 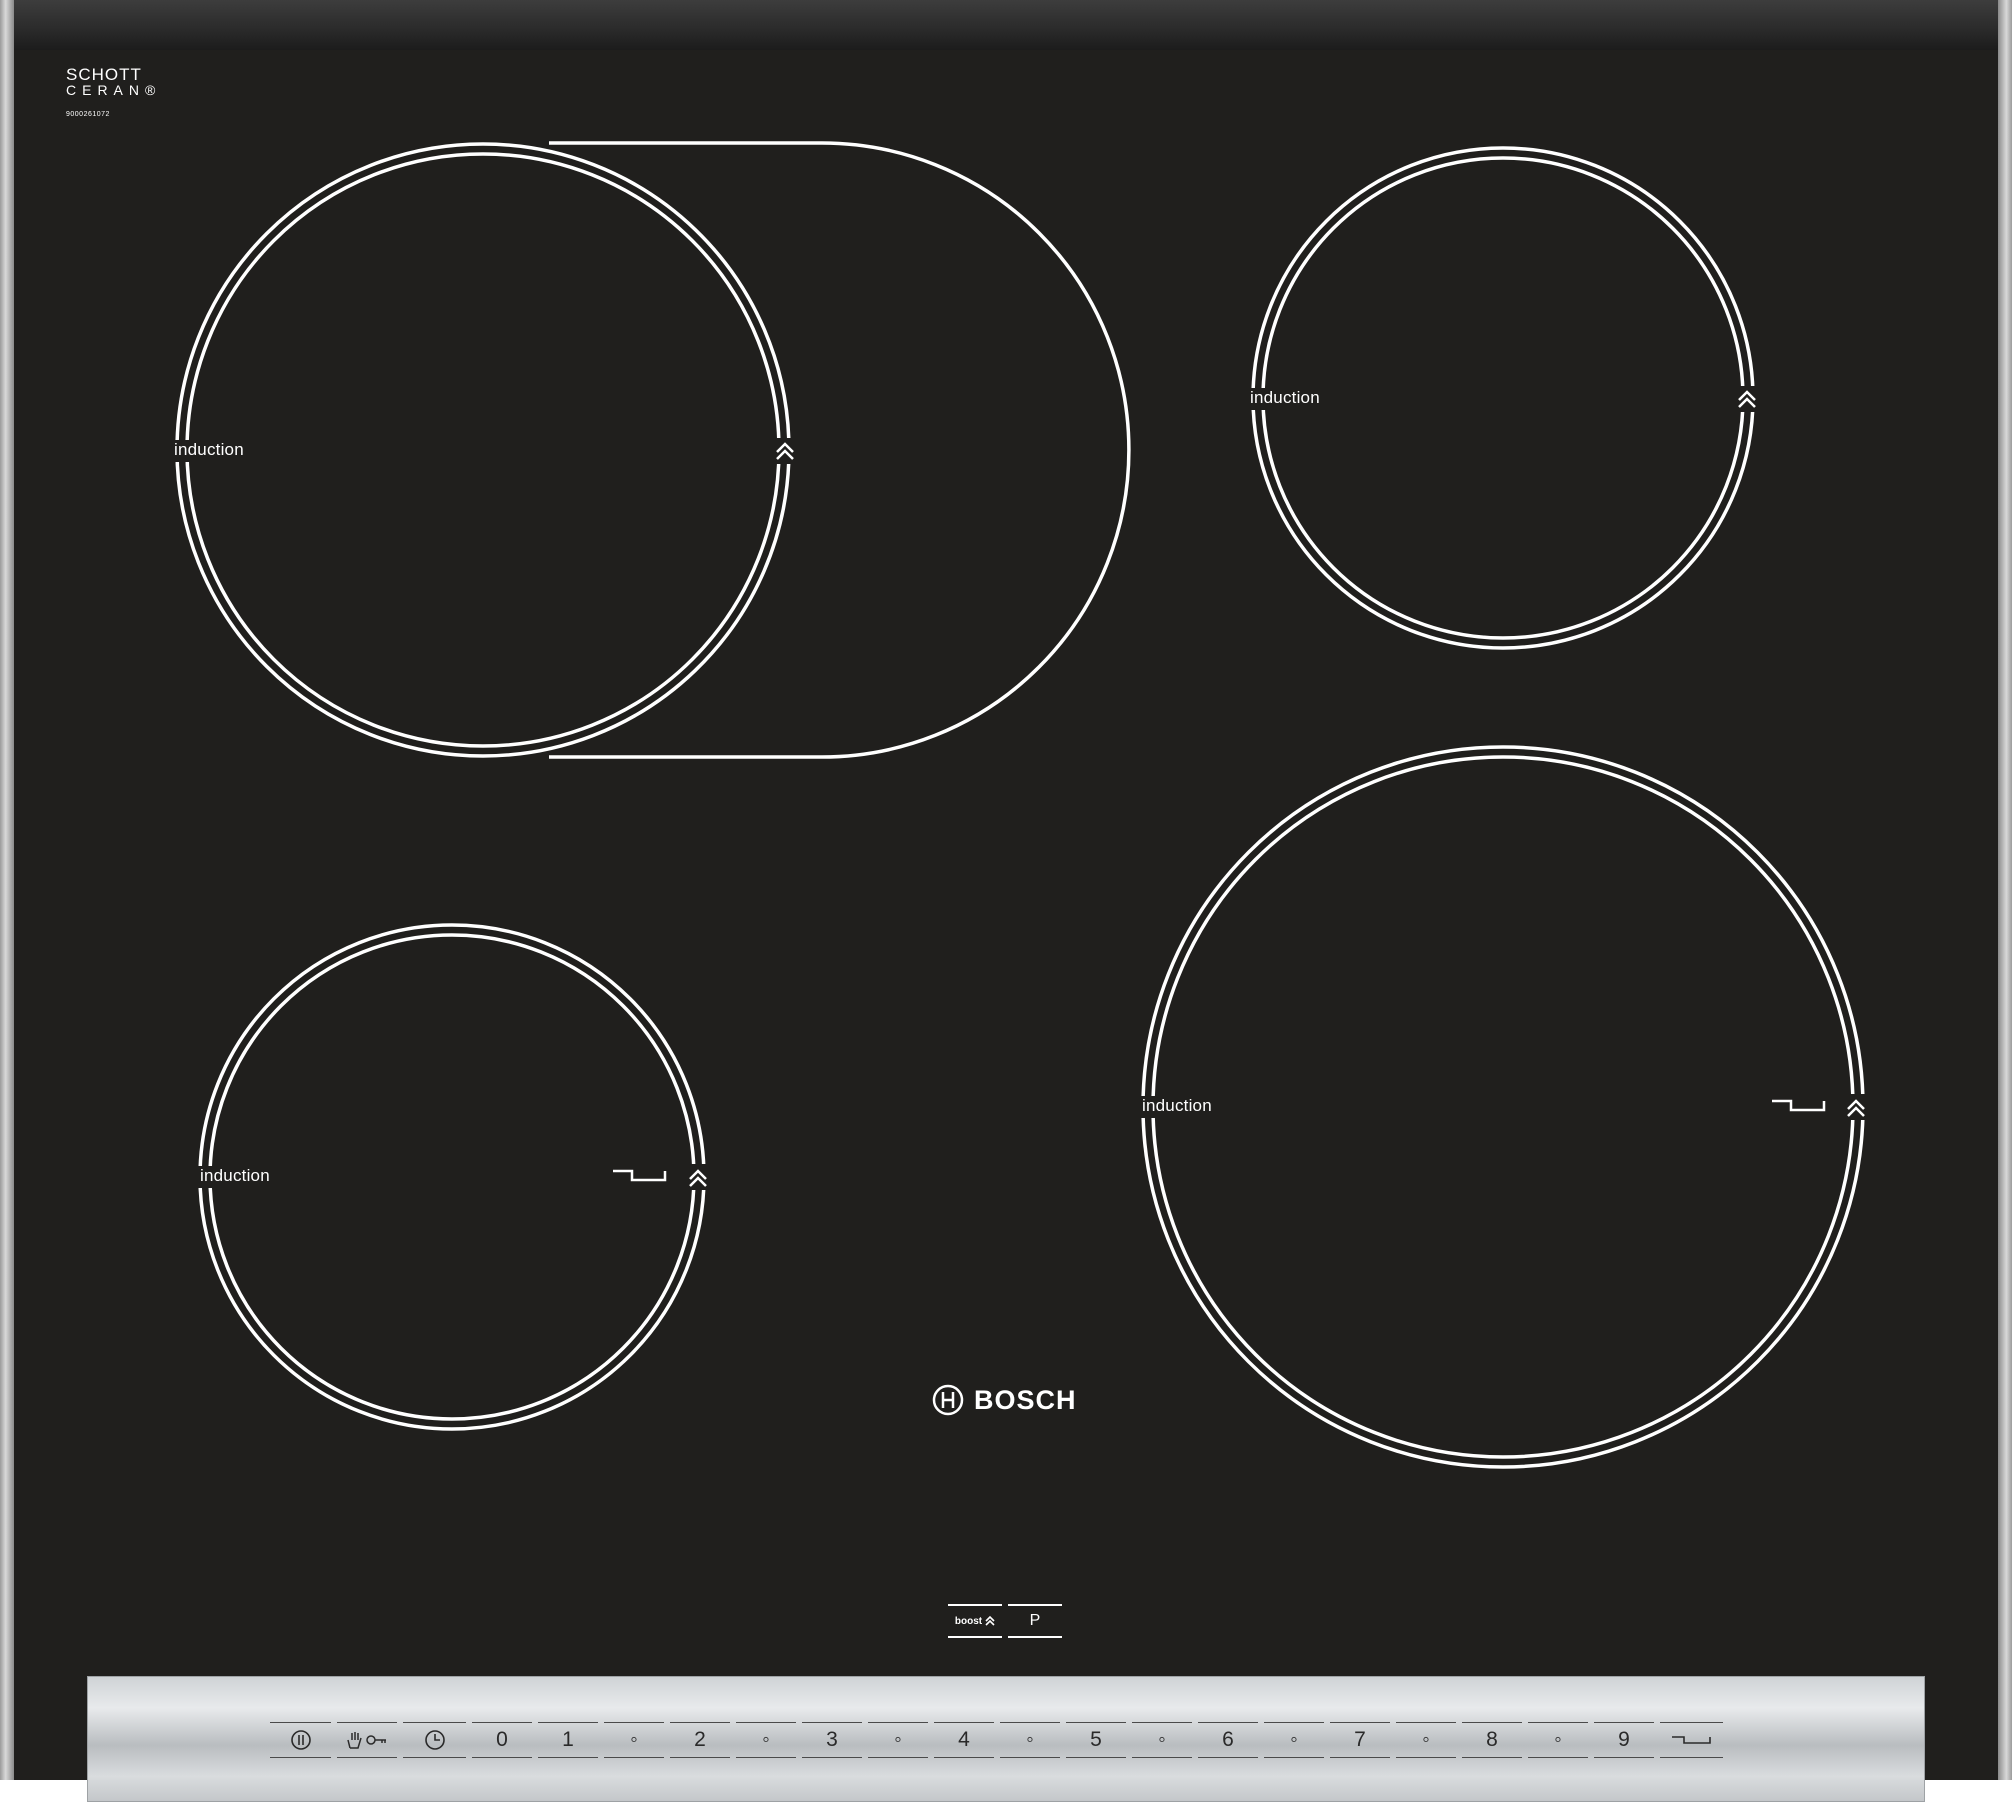 I want to click on level-7-5-button: ◦, so click(x=1426, y=1740).